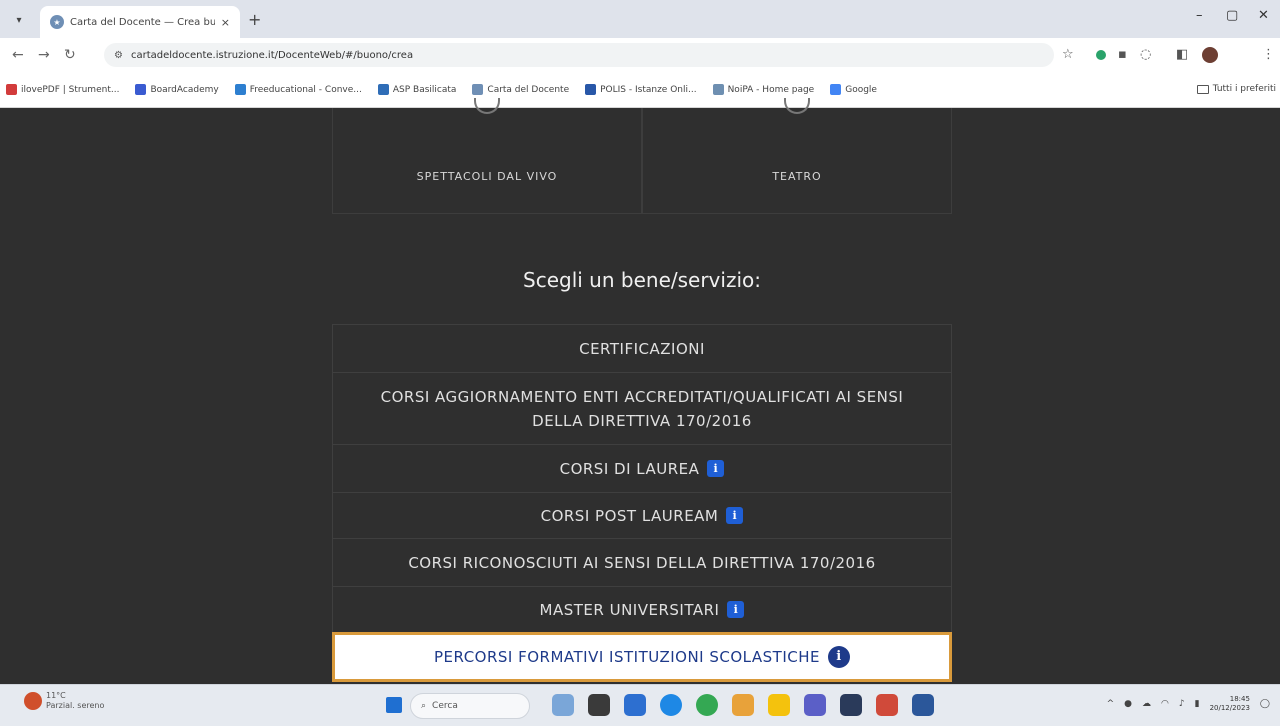 This screenshot has width=1280, height=726. I want to click on minimize-icon: –, so click(1199, 15).